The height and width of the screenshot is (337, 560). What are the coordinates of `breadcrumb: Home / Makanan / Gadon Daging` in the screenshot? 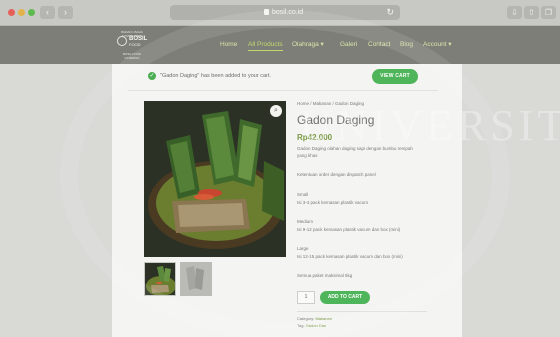 It's located at (330, 103).